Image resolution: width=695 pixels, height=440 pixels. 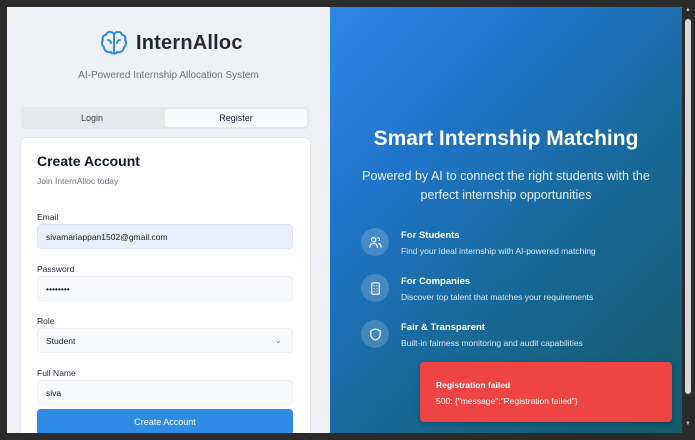 What do you see at coordinates (473, 385) in the screenshot?
I see `toast-title: Registration failed` at bounding box center [473, 385].